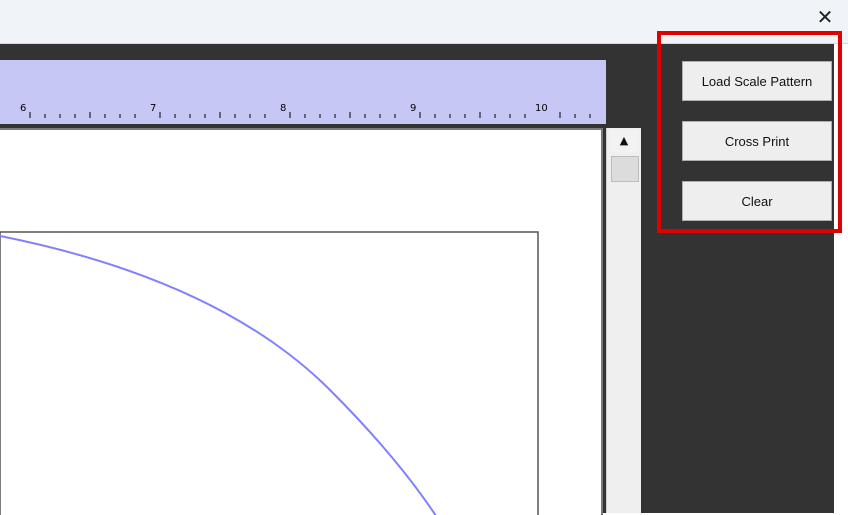  Describe the element at coordinates (841, 278) in the screenshot. I see `window-edge` at that location.